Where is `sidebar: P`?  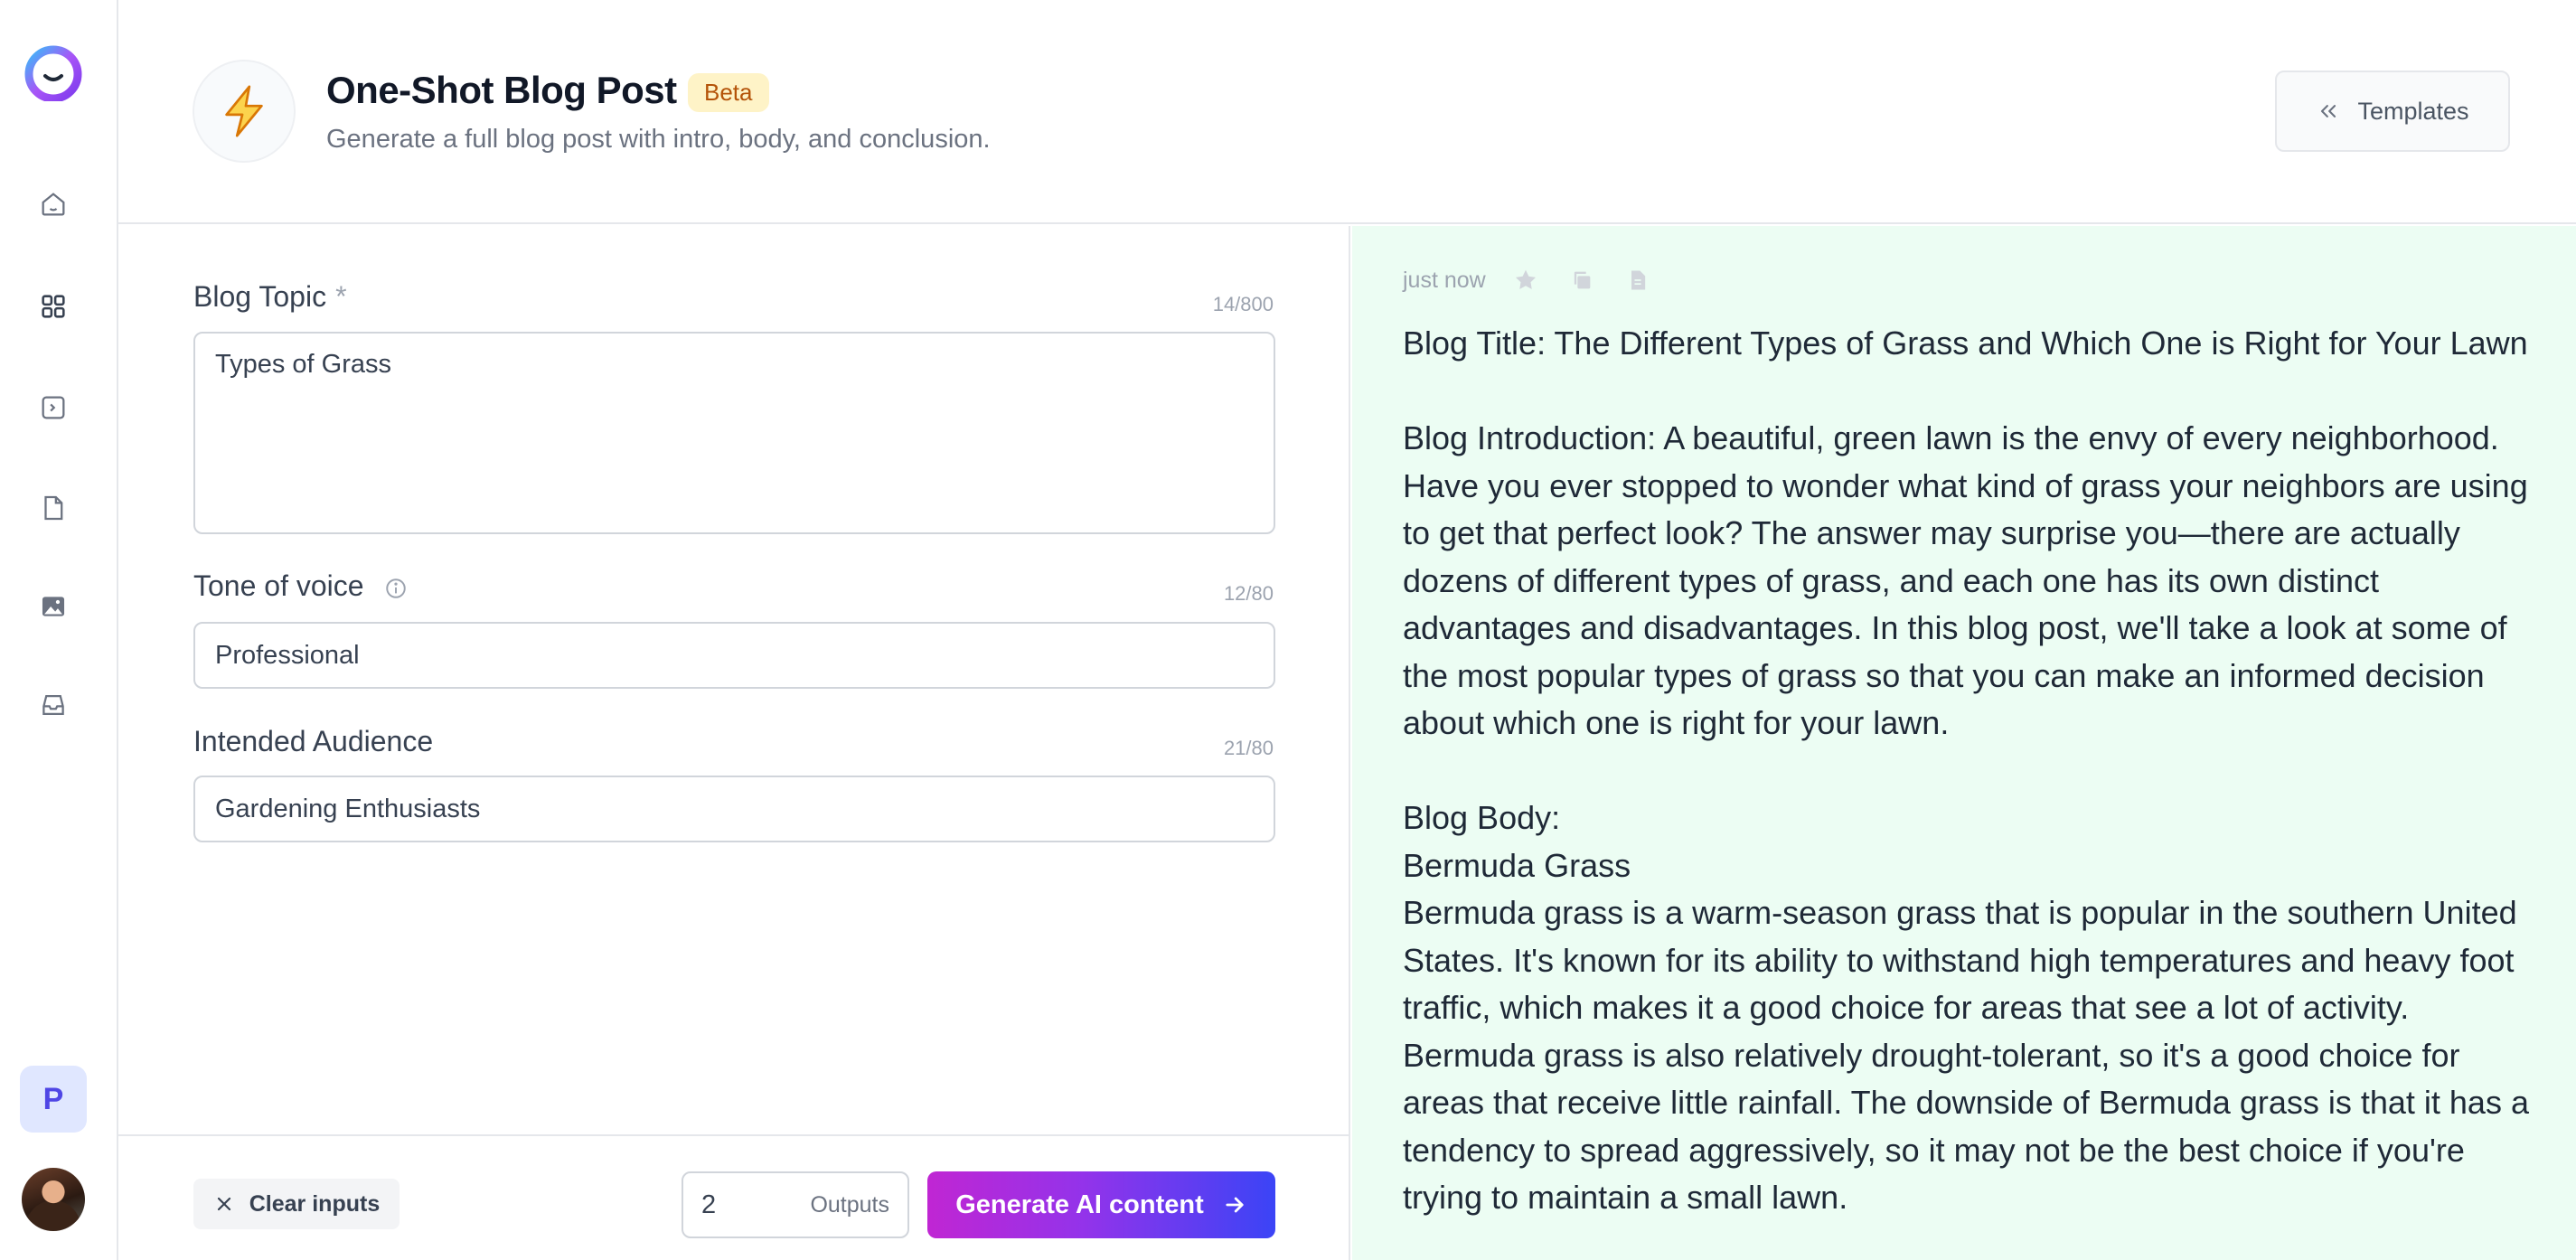 sidebar: P is located at coordinates (59, 630).